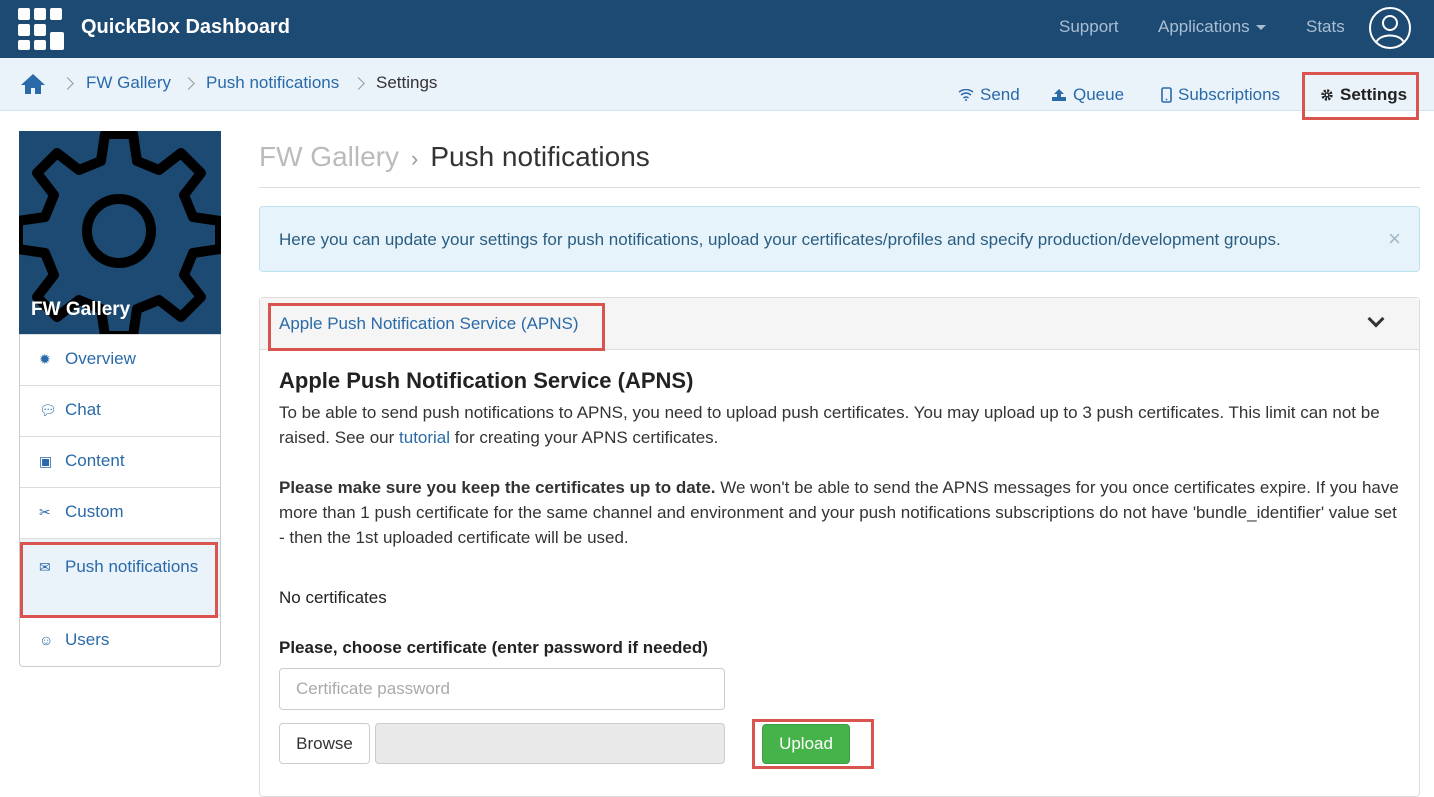  I want to click on breadcrumb-current: Settings, so click(407, 82).